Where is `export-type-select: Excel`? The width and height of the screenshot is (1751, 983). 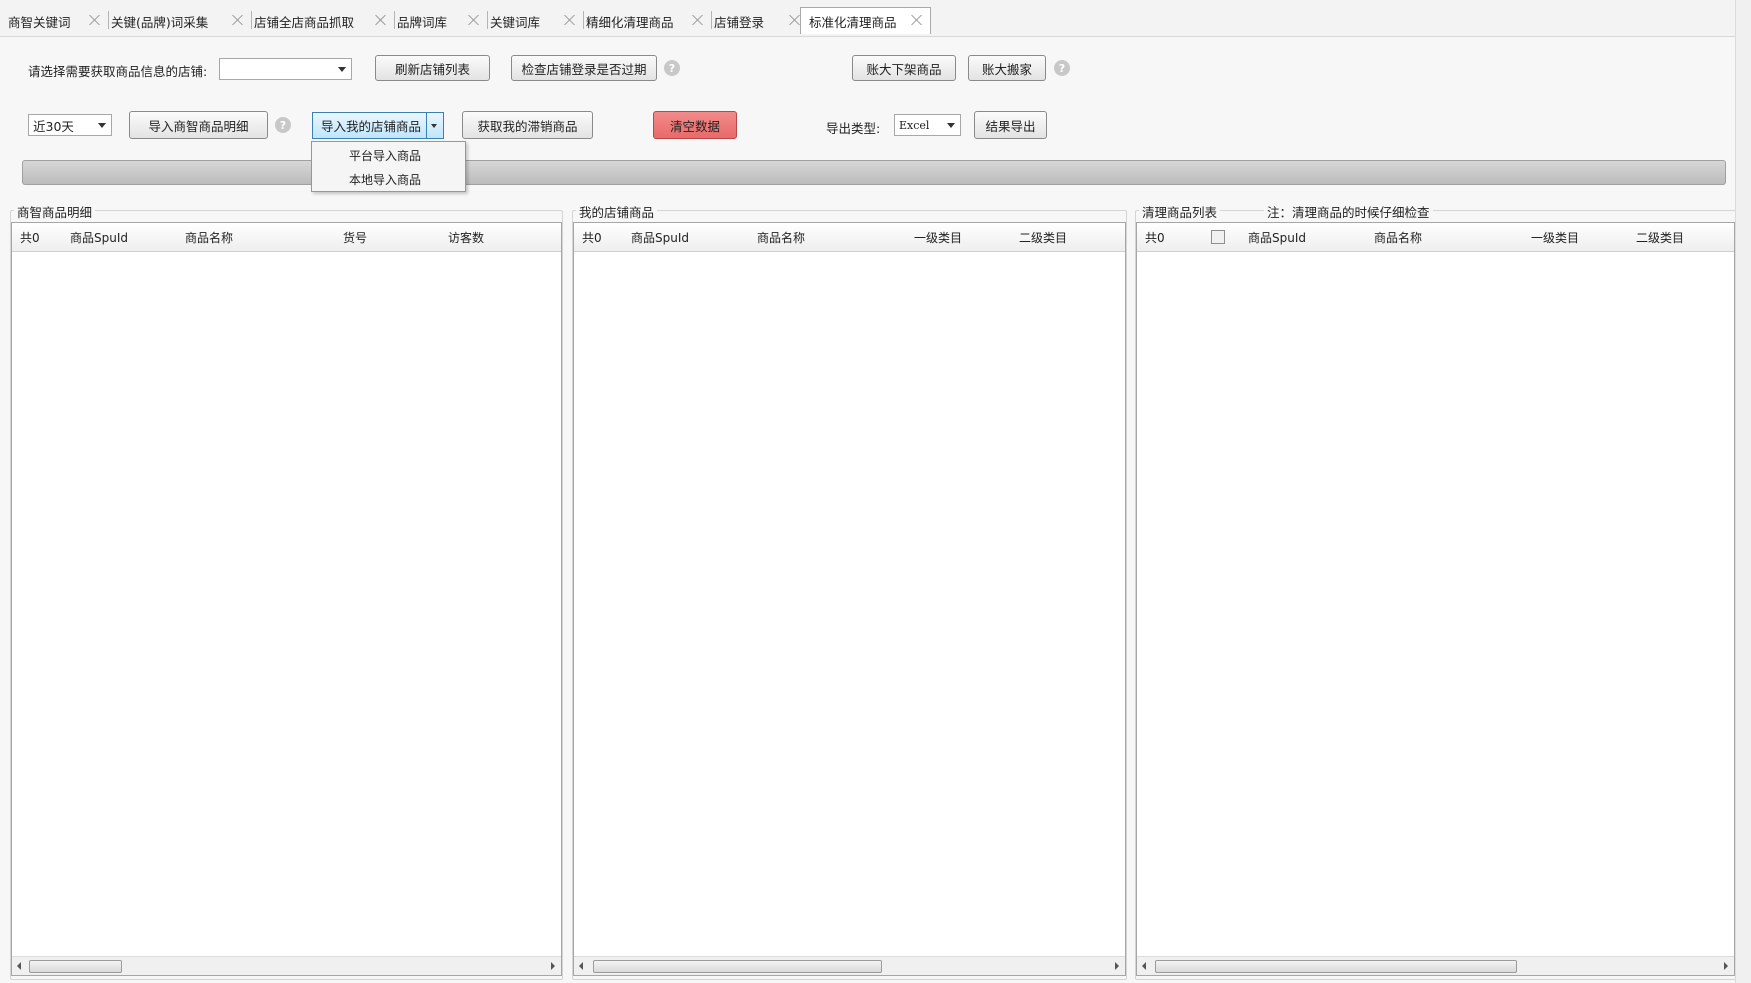
export-type-select: Excel is located at coordinates (927, 125).